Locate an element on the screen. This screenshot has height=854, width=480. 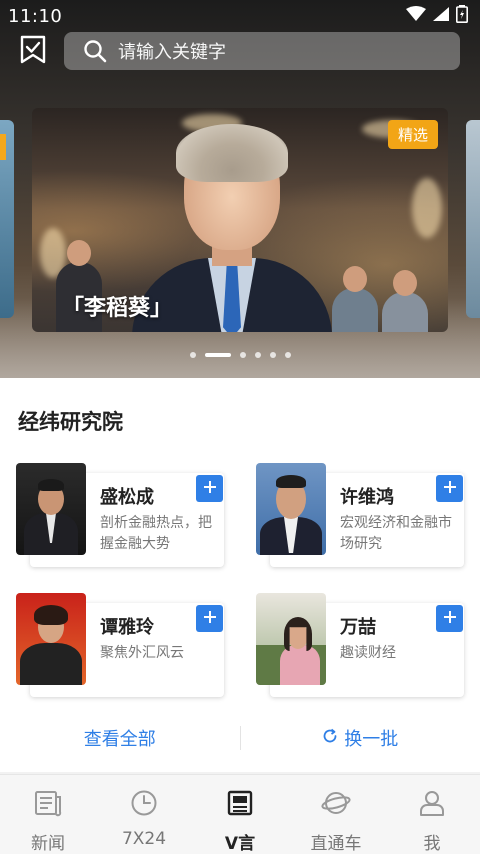
author-card: 万喆 趣读财经 is located at coordinates (360, 645).